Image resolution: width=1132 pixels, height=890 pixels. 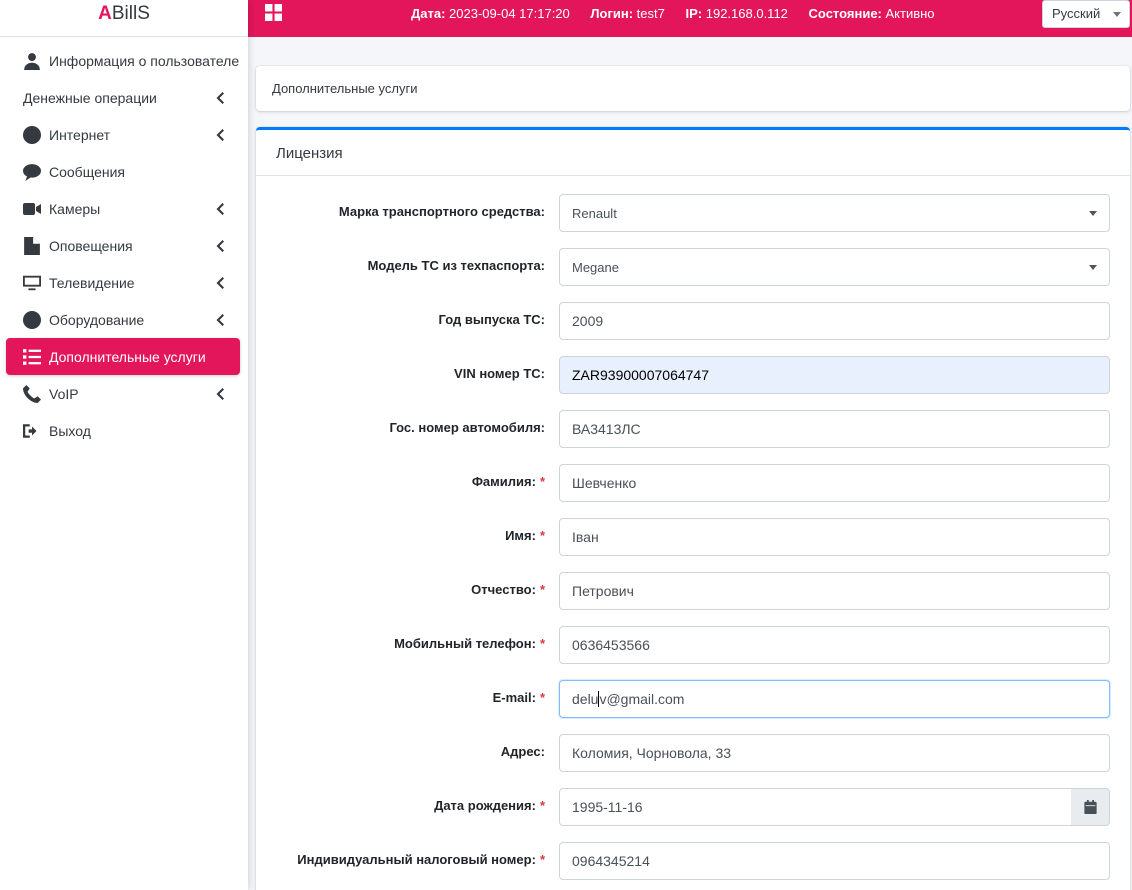 What do you see at coordinates (746, 13) in the screenshot?
I see `ip-value: 192.168.0.112` at bounding box center [746, 13].